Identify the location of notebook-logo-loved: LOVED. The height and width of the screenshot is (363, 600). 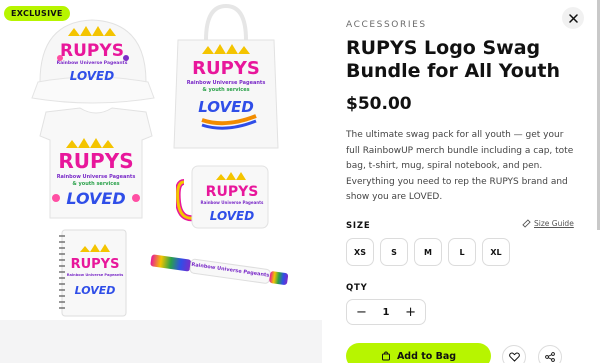
(95, 290).